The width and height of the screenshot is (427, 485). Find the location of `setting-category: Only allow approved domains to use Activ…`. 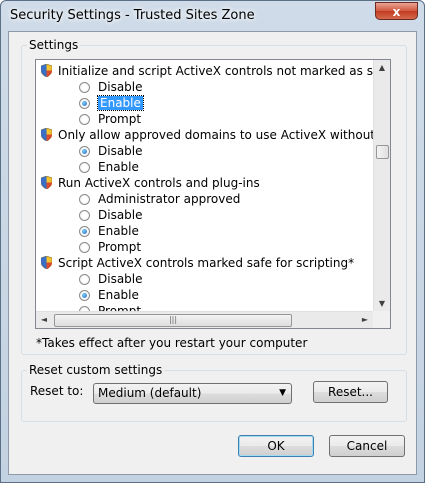

setting-category: Only allow approved domains to use Activ… is located at coordinates (216, 135).